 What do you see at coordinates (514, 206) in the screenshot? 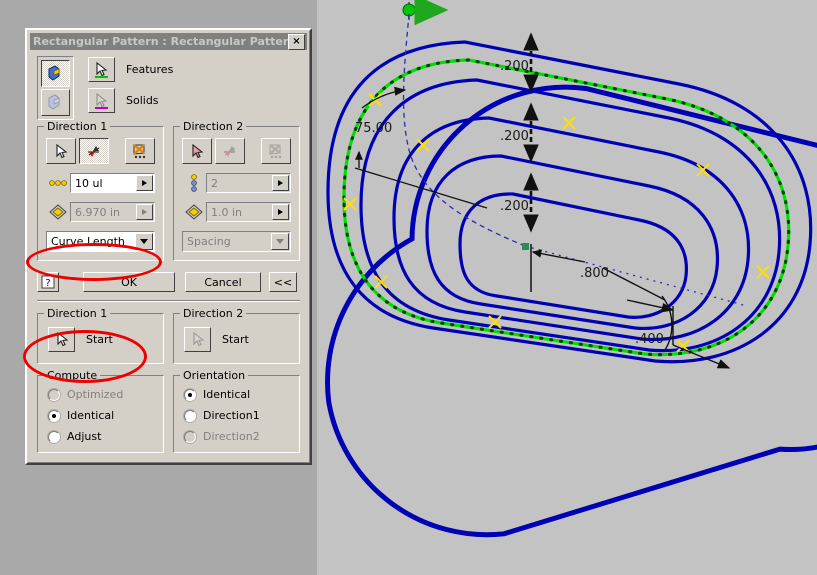
I see `spacing-dim-3-text: .200` at bounding box center [514, 206].